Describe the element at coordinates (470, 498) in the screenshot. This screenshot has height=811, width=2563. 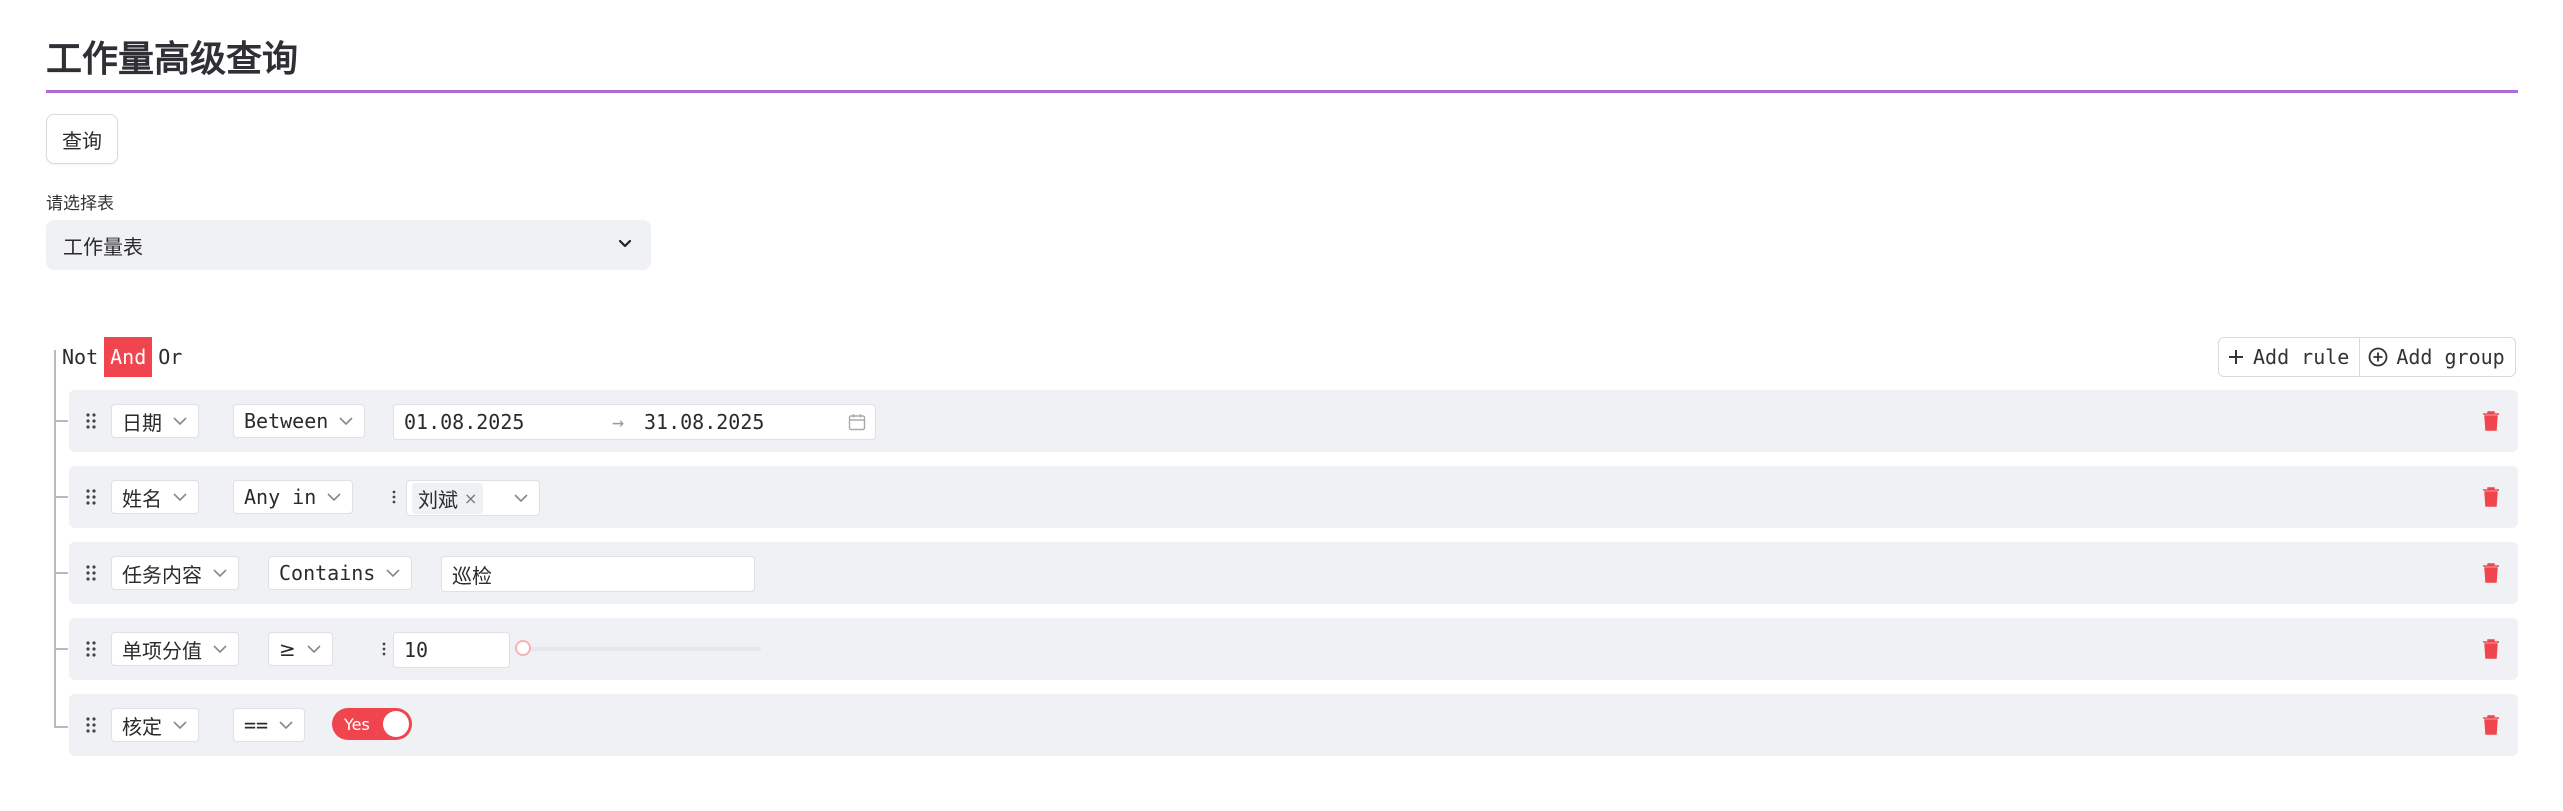
I see `close-icon: ×` at that location.